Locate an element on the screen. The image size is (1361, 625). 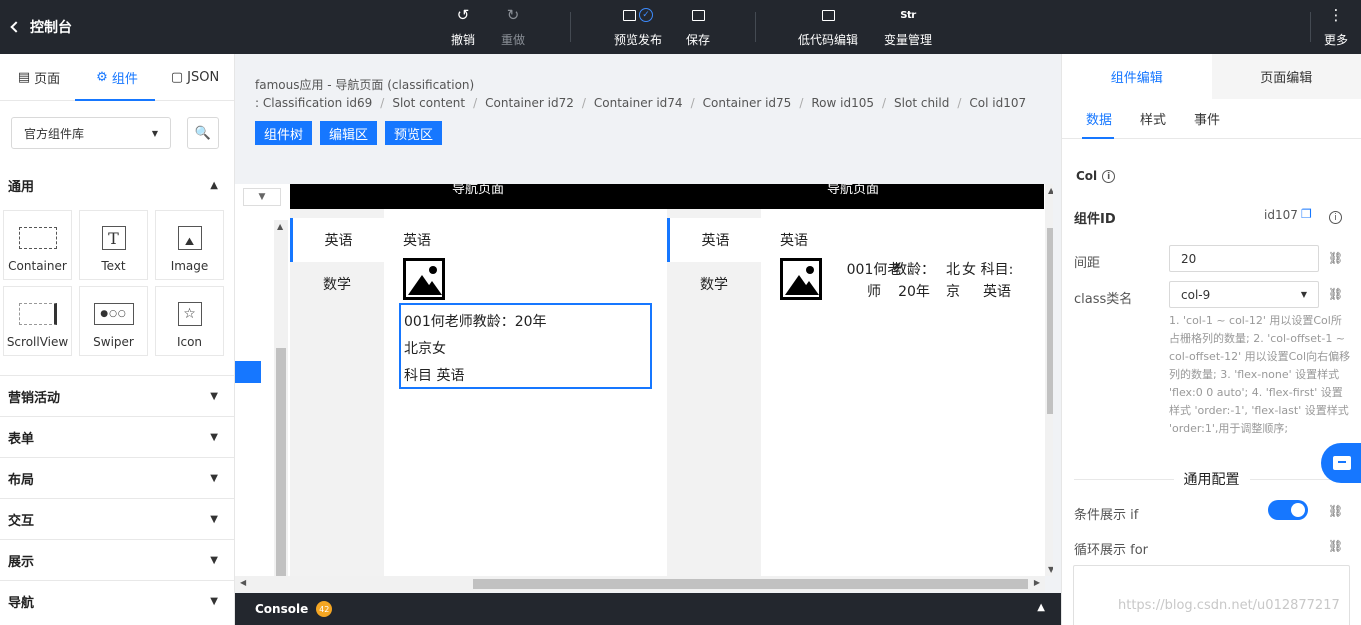
tab-component-edit: 组件编辑 is located at coordinates (1137, 76).